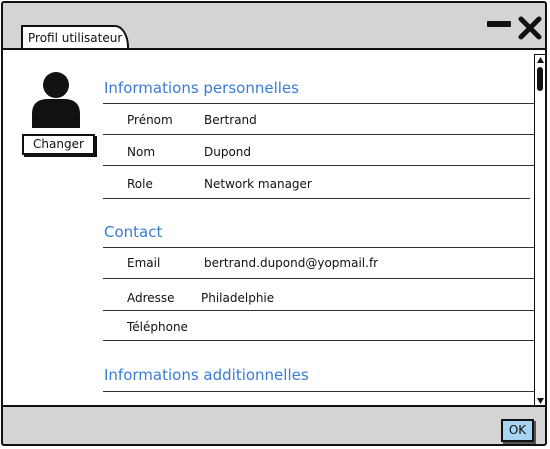 The width and height of the screenshot is (550, 449). Describe the element at coordinates (206, 375) in the screenshot. I see `section-title-additional: Informations additionnelles` at that location.